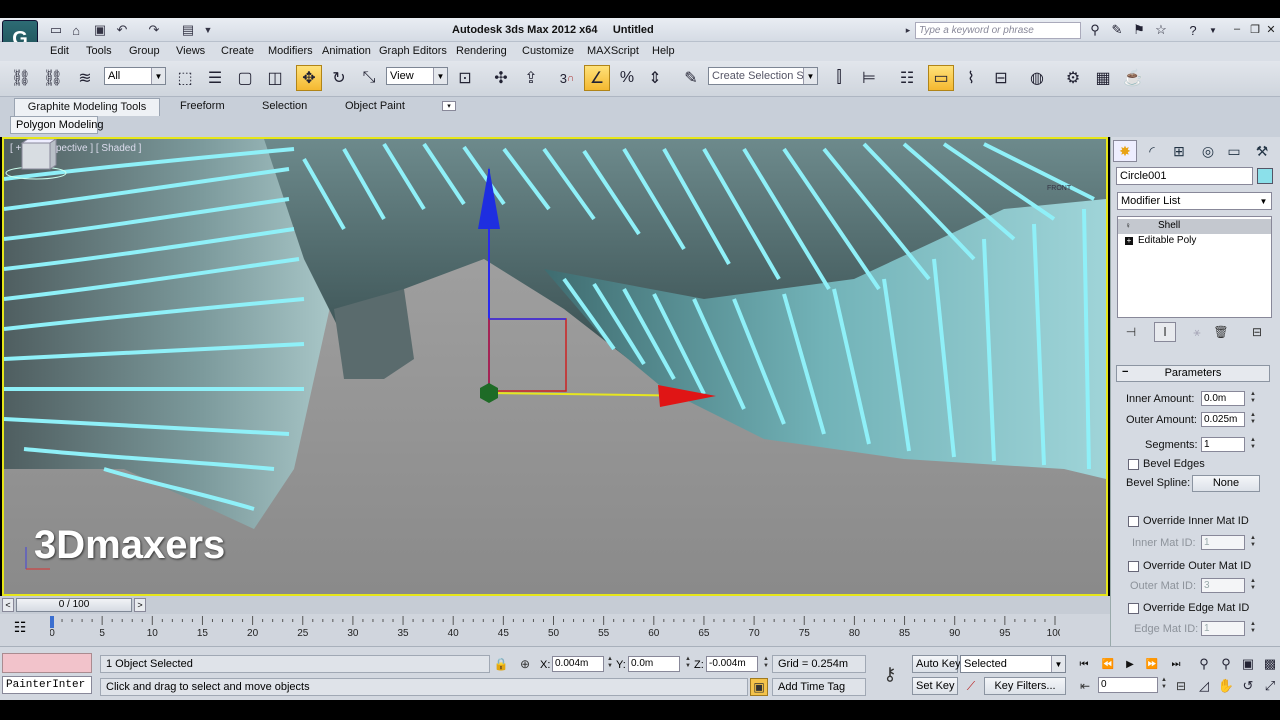  I want to click on current-frame-marker, so click(52, 622).